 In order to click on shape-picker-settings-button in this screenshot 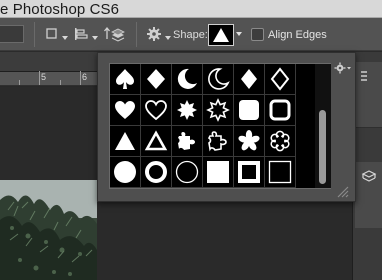, I will do `click(343, 68)`.